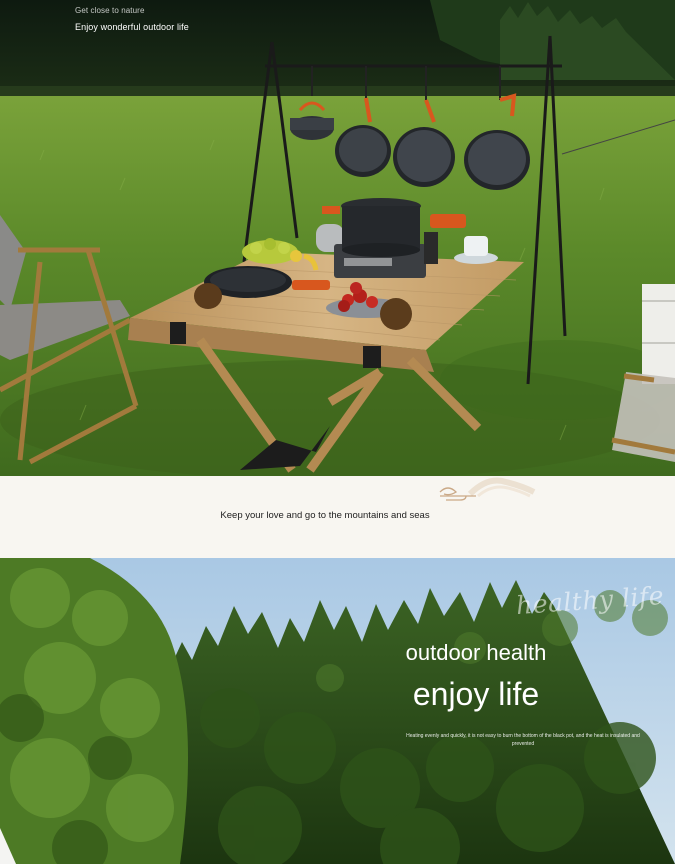  What do you see at coordinates (476, 652) in the screenshot?
I see `heading-outdoor-health: outdoor health` at bounding box center [476, 652].